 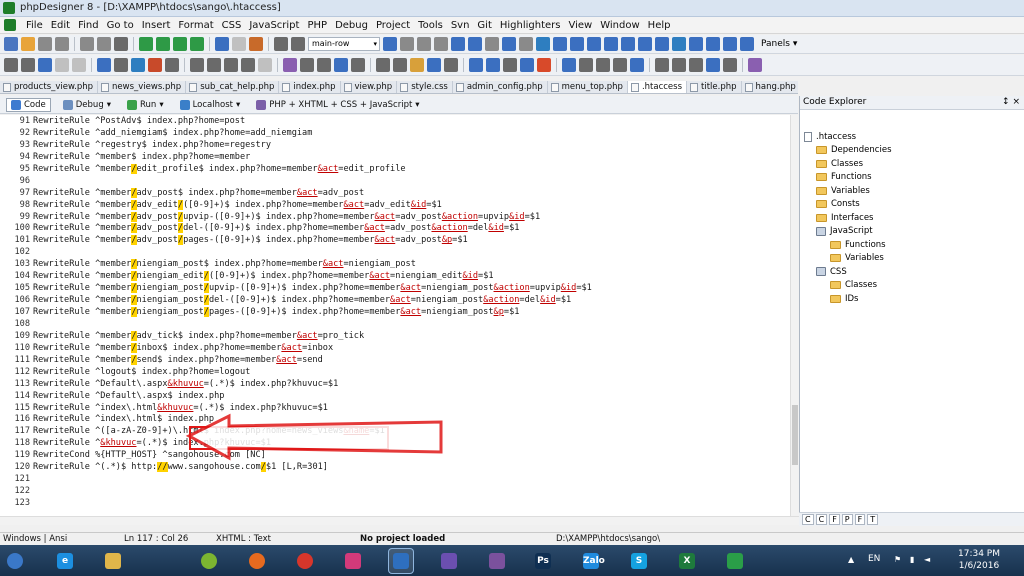 What do you see at coordinates (915, 560) in the screenshot?
I see `network-icon: ▮` at bounding box center [915, 560].